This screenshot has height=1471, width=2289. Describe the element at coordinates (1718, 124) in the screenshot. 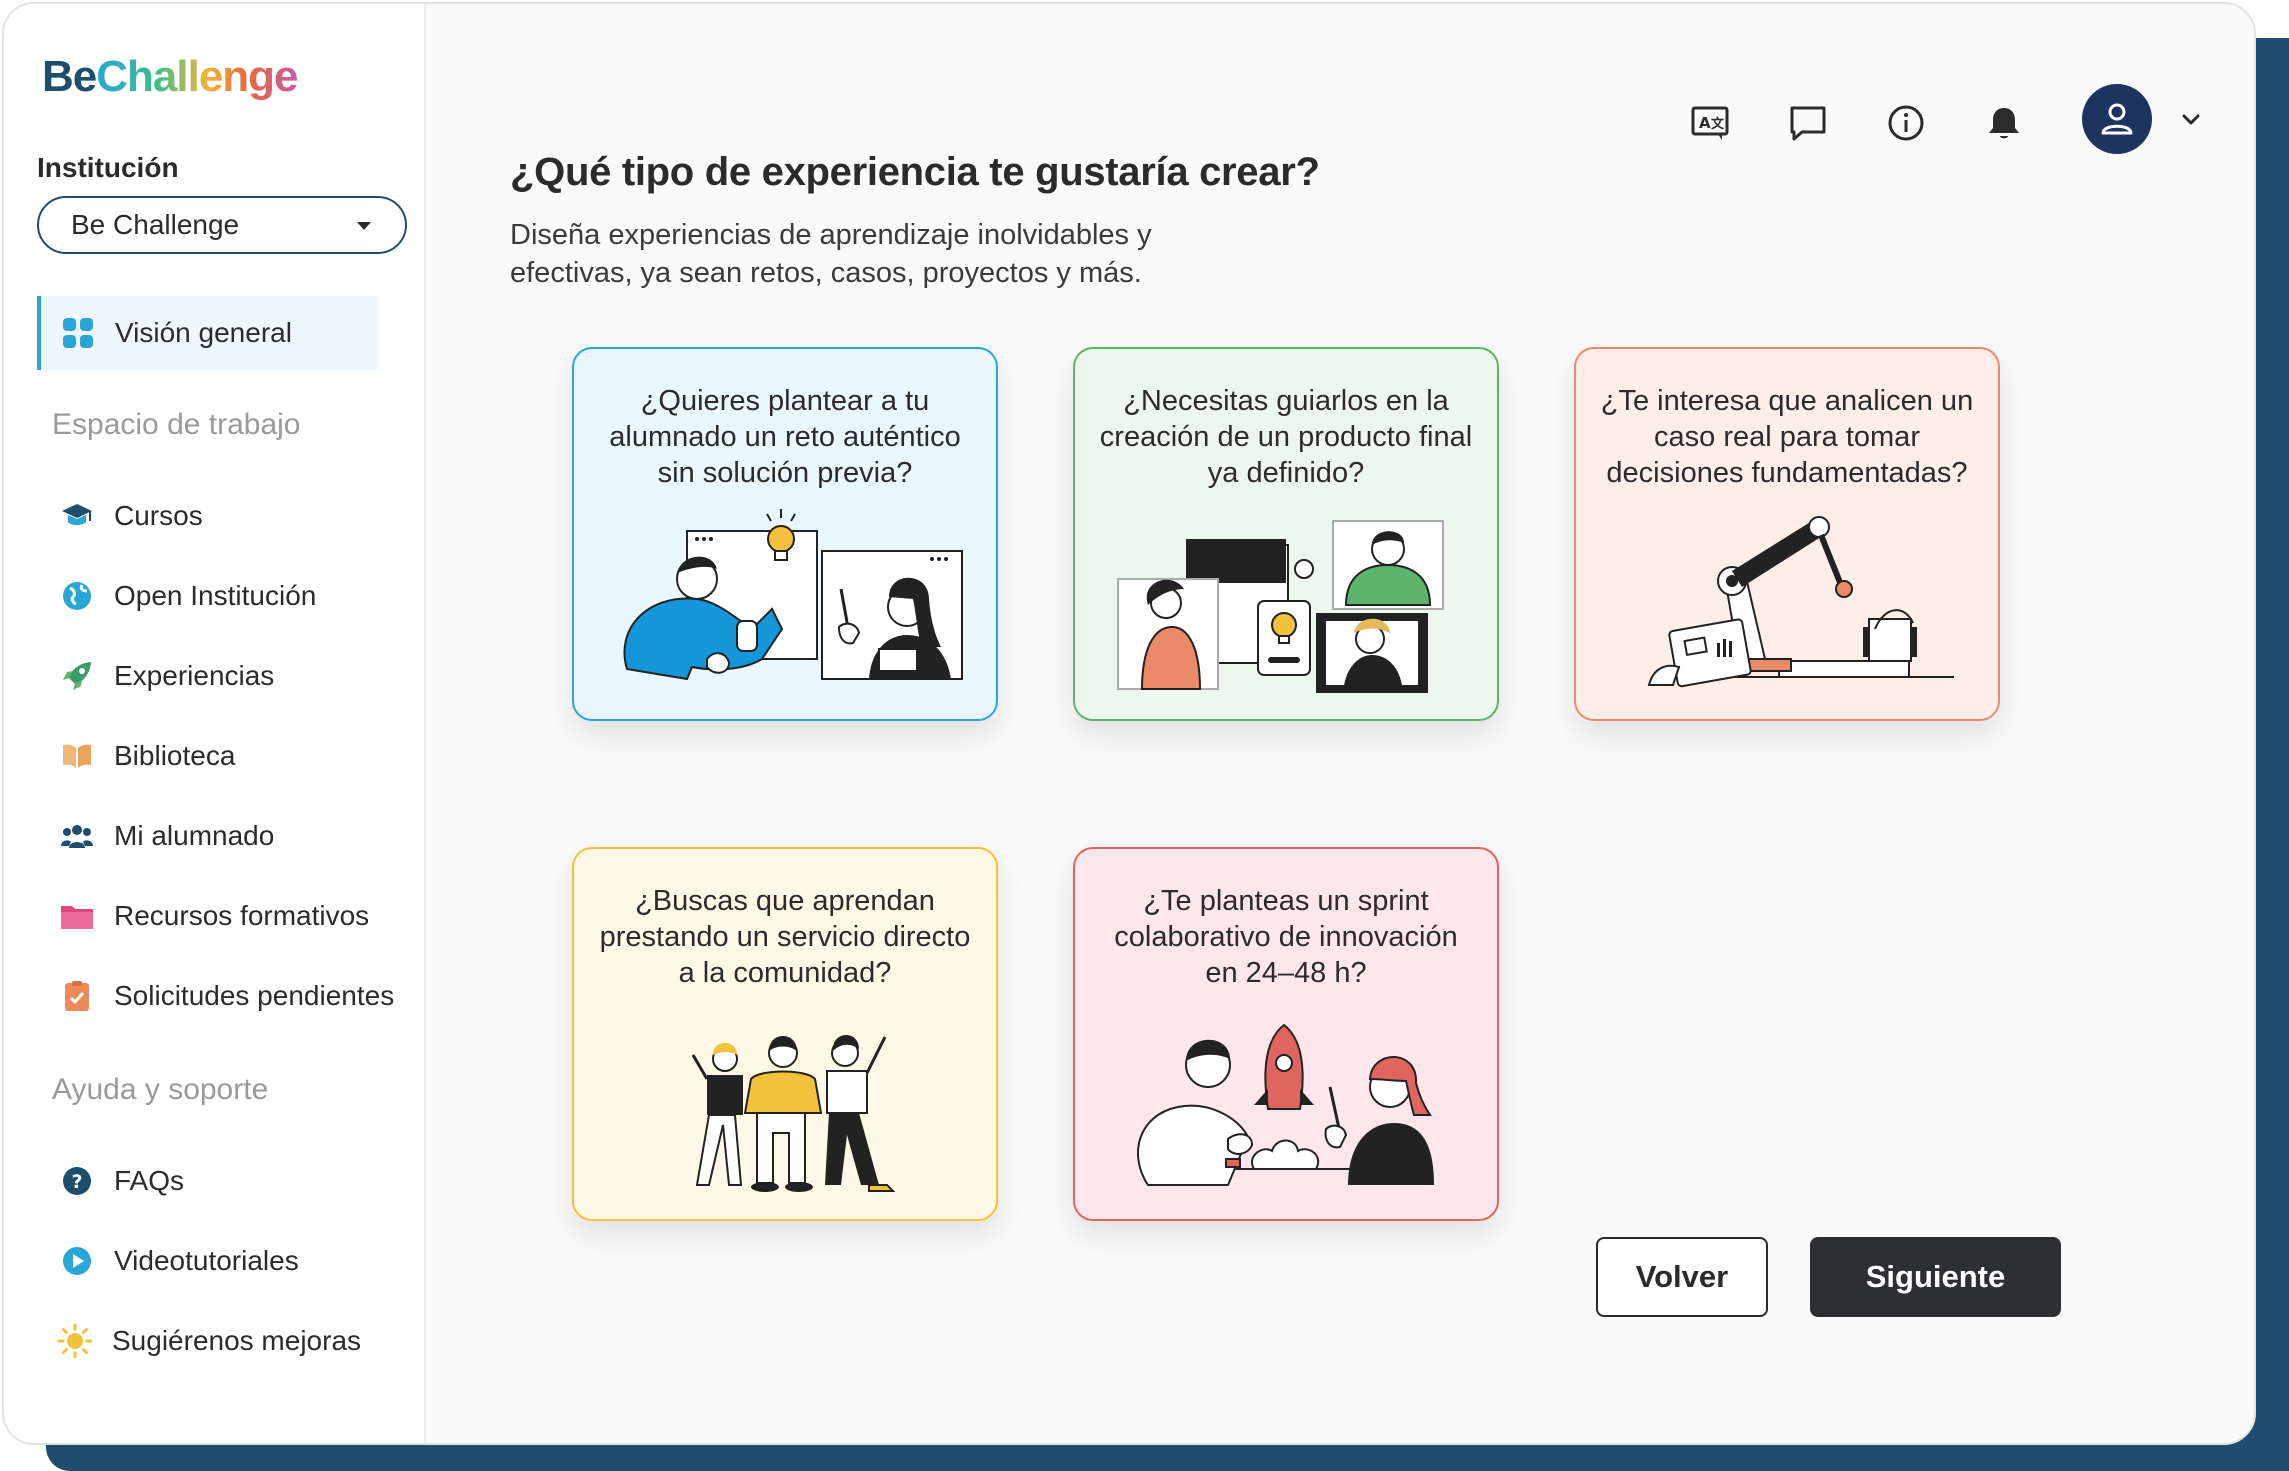

I see `svg-text: 文` at that location.